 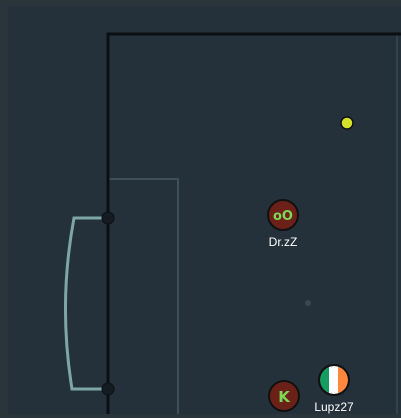 What do you see at coordinates (108, 218) in the screenshot?
I see `goal-post-top` at bounding box center [108, 218].